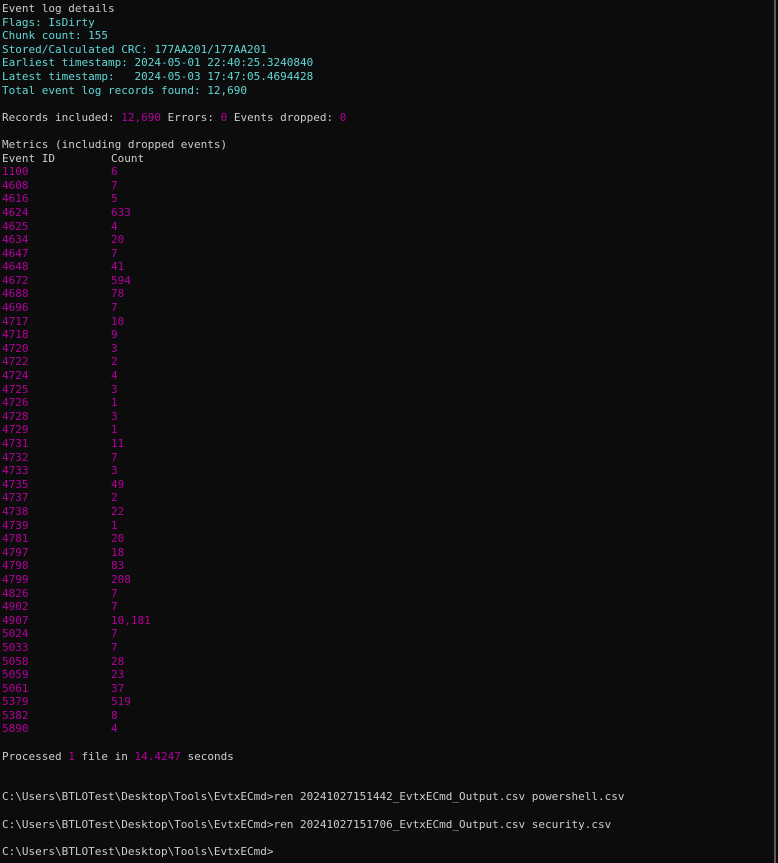  What do you see at coordinates (388, 594) in the screenshot?
I see `metric-row: 4826 7` at bounding box center [388, 594].